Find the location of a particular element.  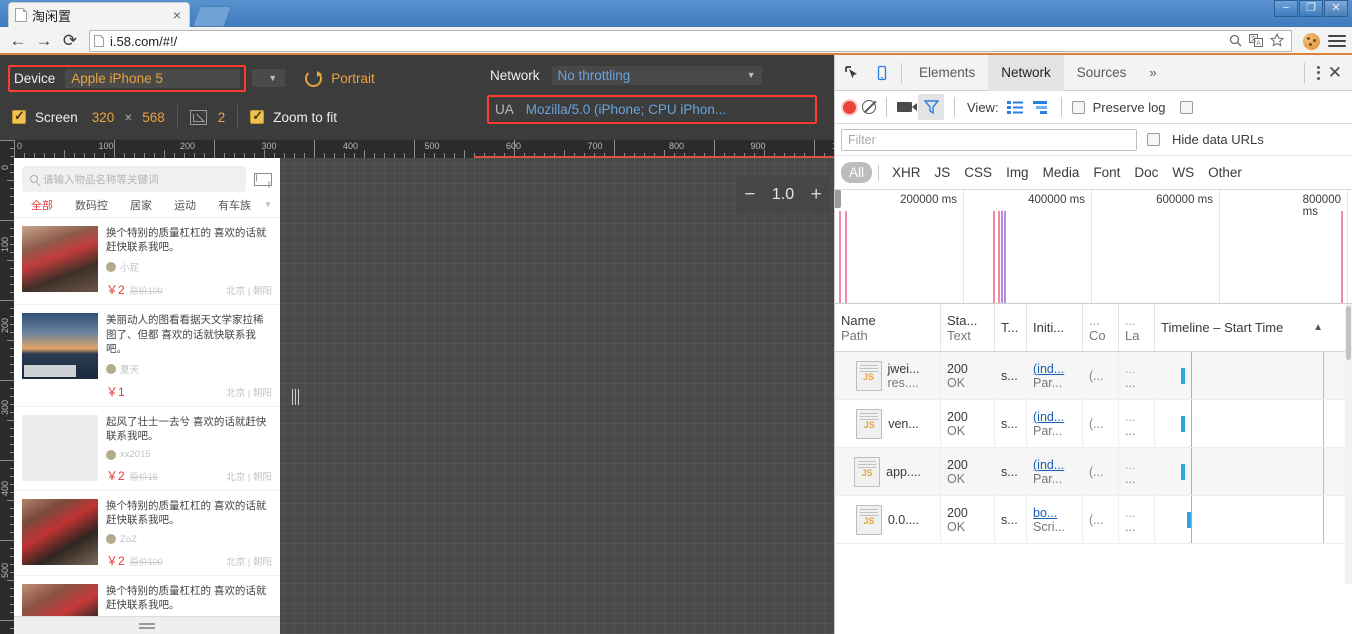

viewport-resize-handle is located at coordinates (295, 397).